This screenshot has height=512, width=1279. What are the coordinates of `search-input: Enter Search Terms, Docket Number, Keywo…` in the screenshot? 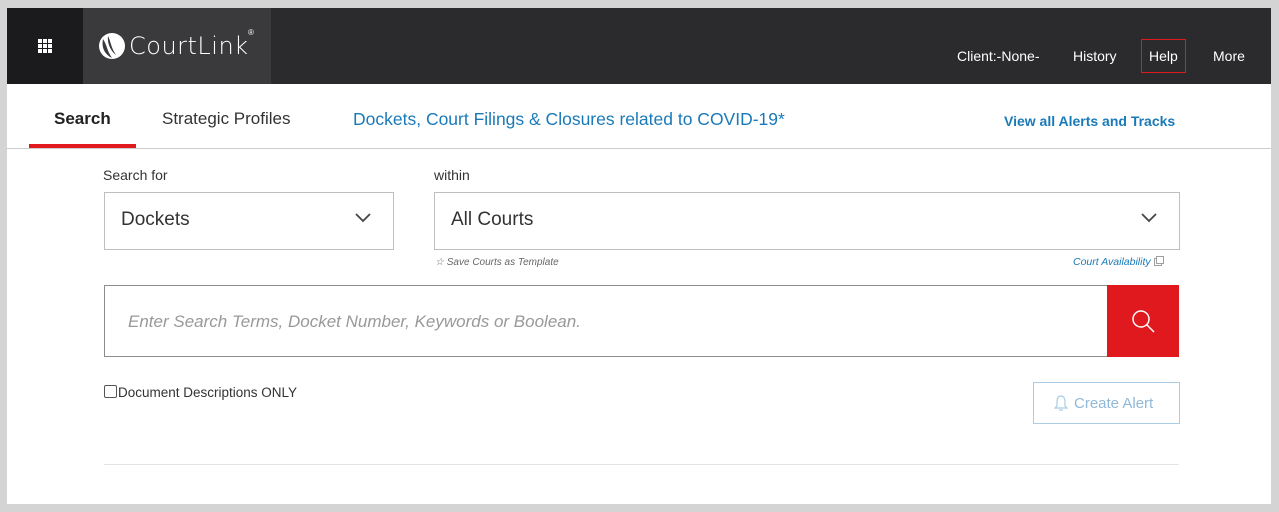 It's located at (605, 321).